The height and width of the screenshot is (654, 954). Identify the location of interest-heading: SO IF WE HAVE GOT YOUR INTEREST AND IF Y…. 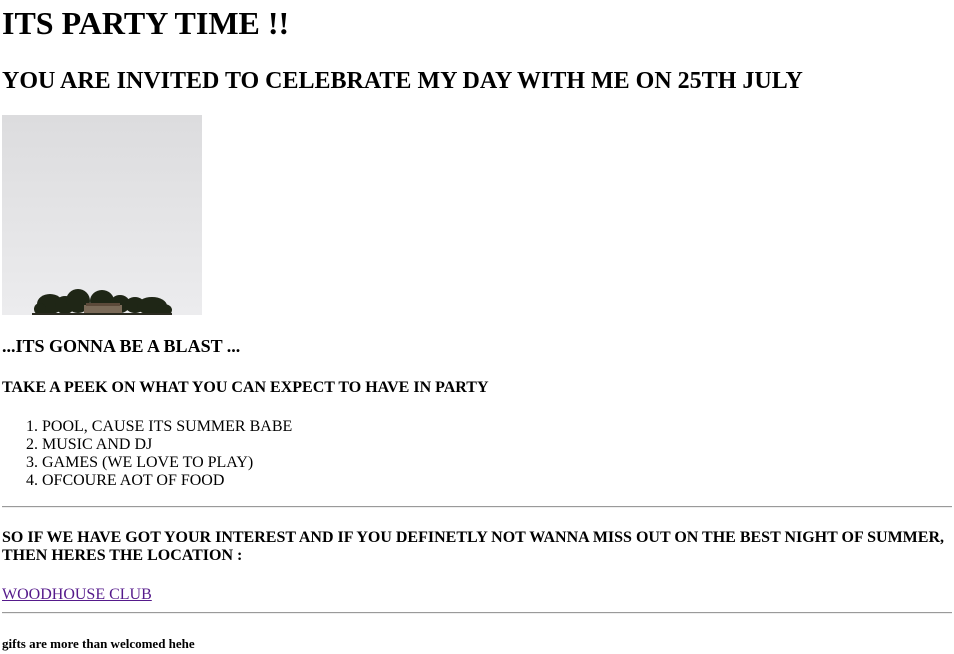
(473, 546).